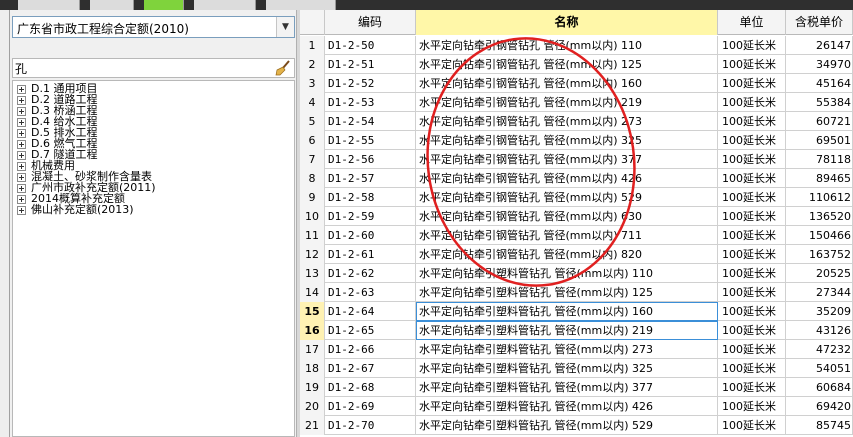 This screenshot has height=437, width=853. Describe the element at coordinates (819, 349) in the screenshot. I see `price-cell: 47232` at that location.